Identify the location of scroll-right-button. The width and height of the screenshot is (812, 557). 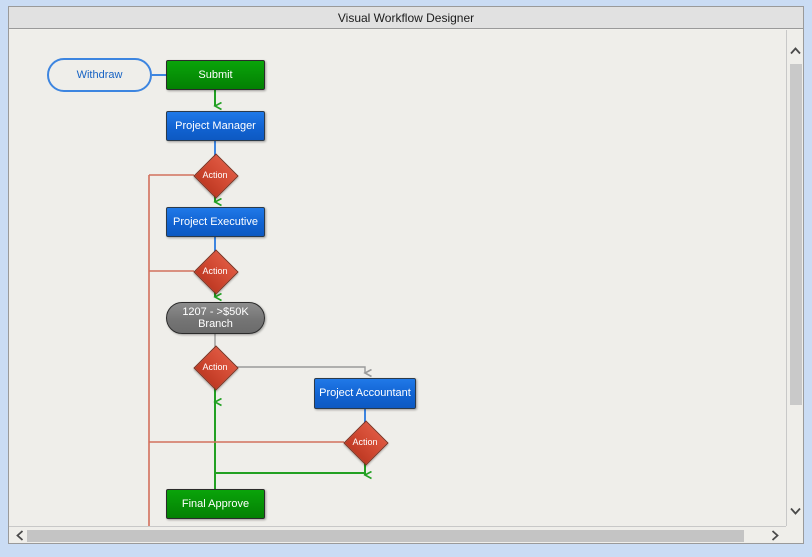
(775, 535).